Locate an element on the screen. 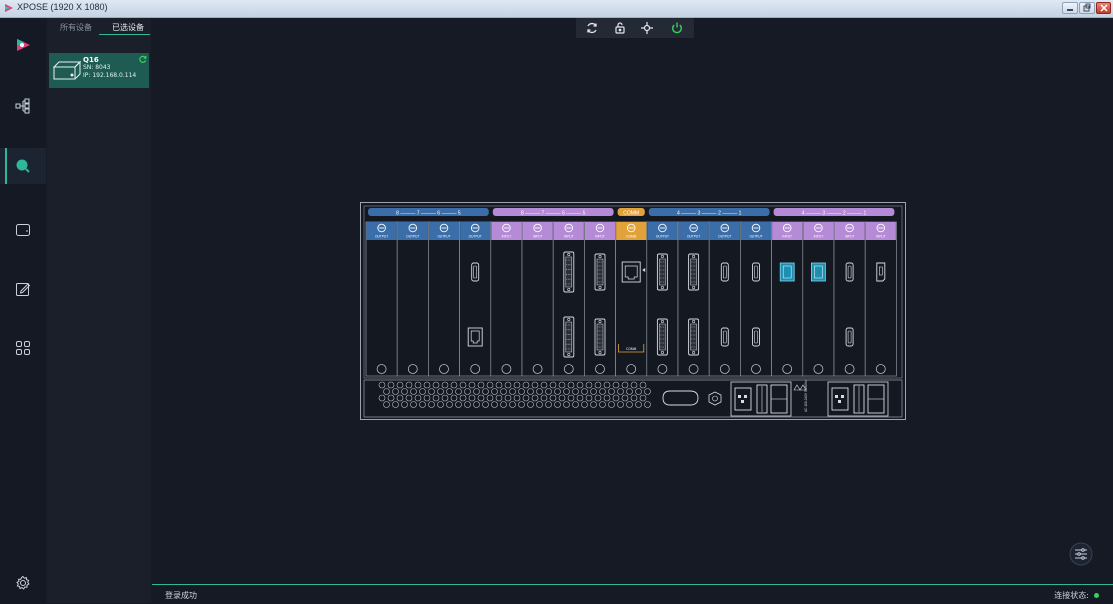 This screenshot has height=604, width=1113. status-bar: 登录成功 连接状态: is located at coordinates (632, 594).